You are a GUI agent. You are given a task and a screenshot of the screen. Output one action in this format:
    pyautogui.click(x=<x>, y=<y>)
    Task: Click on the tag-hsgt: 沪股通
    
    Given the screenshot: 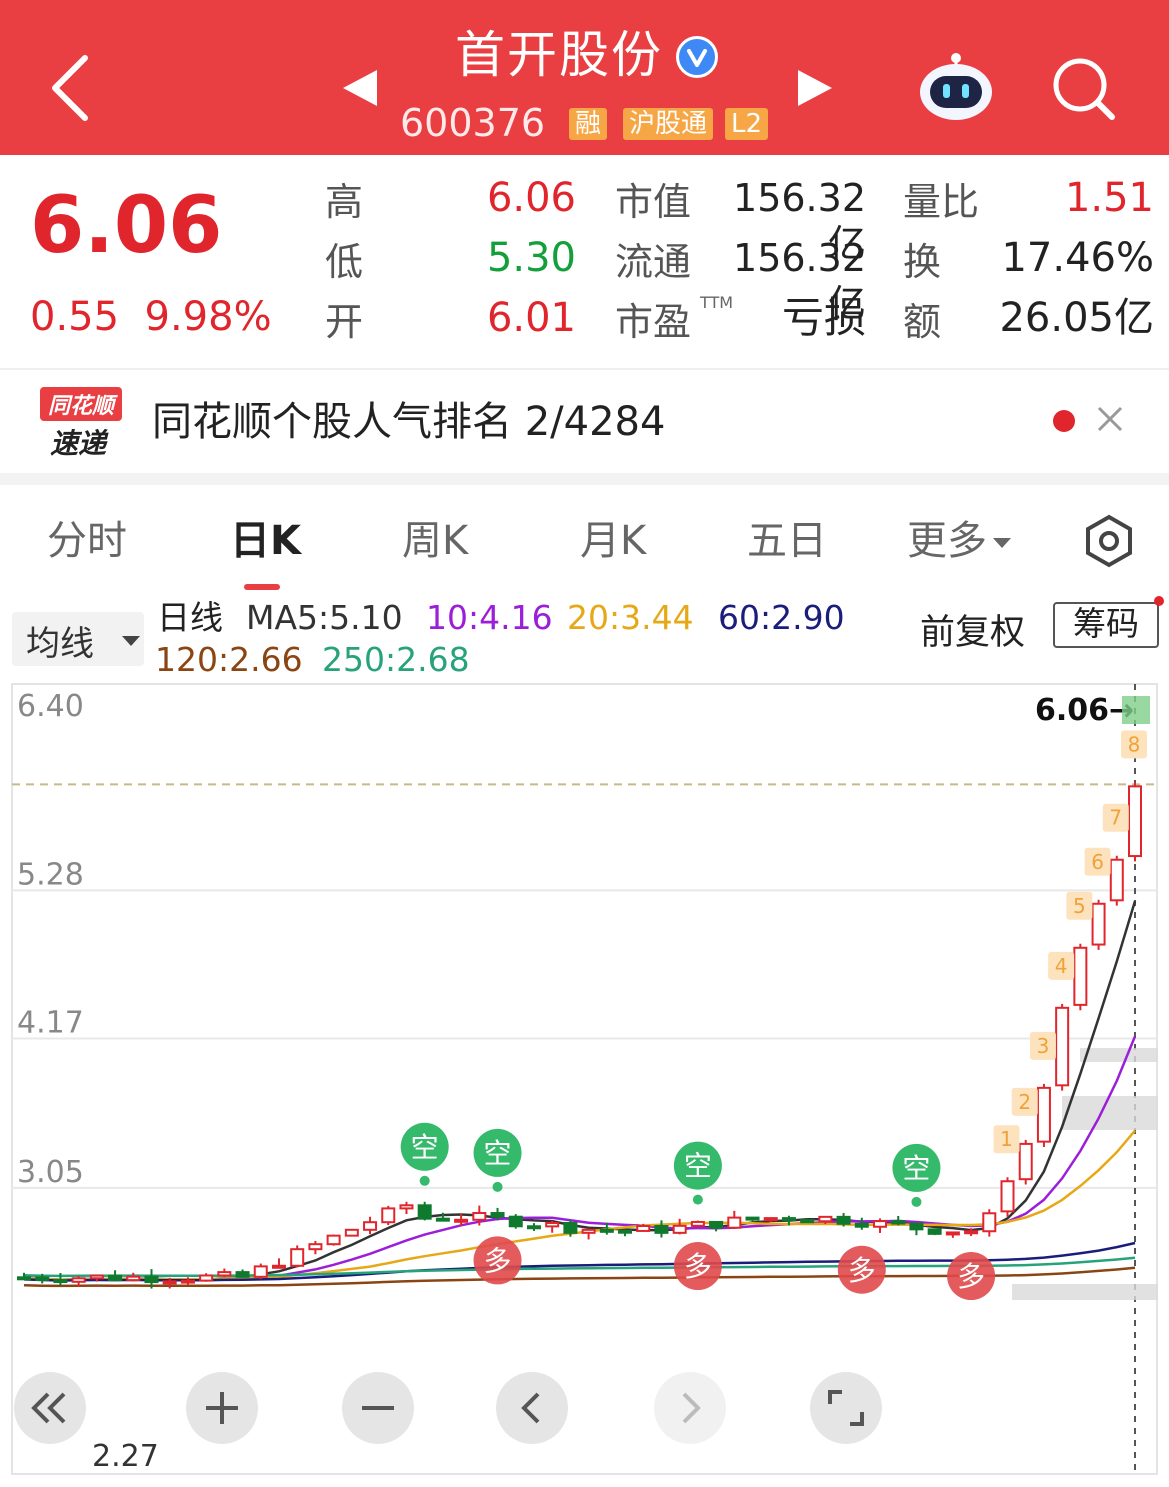 What is the action you would take?
    pyautogui.click(x=668, y=124)
    